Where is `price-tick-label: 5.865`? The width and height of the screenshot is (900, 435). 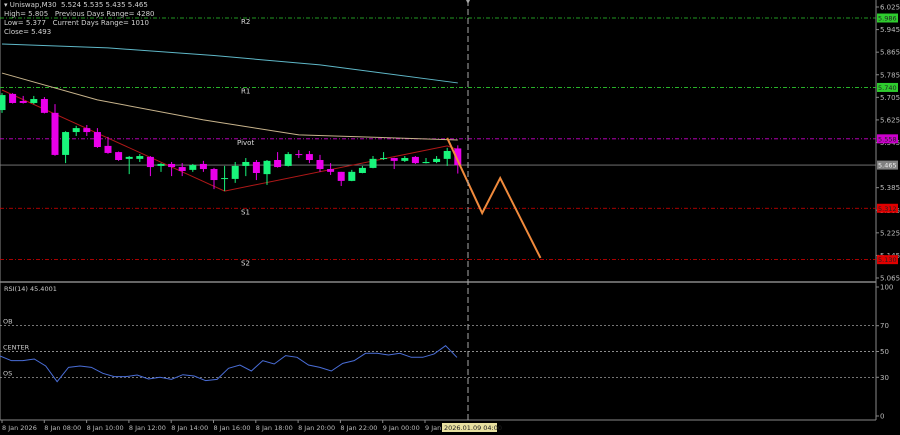 price-tick-label: 5.865 is located at coordinates (890, 53).